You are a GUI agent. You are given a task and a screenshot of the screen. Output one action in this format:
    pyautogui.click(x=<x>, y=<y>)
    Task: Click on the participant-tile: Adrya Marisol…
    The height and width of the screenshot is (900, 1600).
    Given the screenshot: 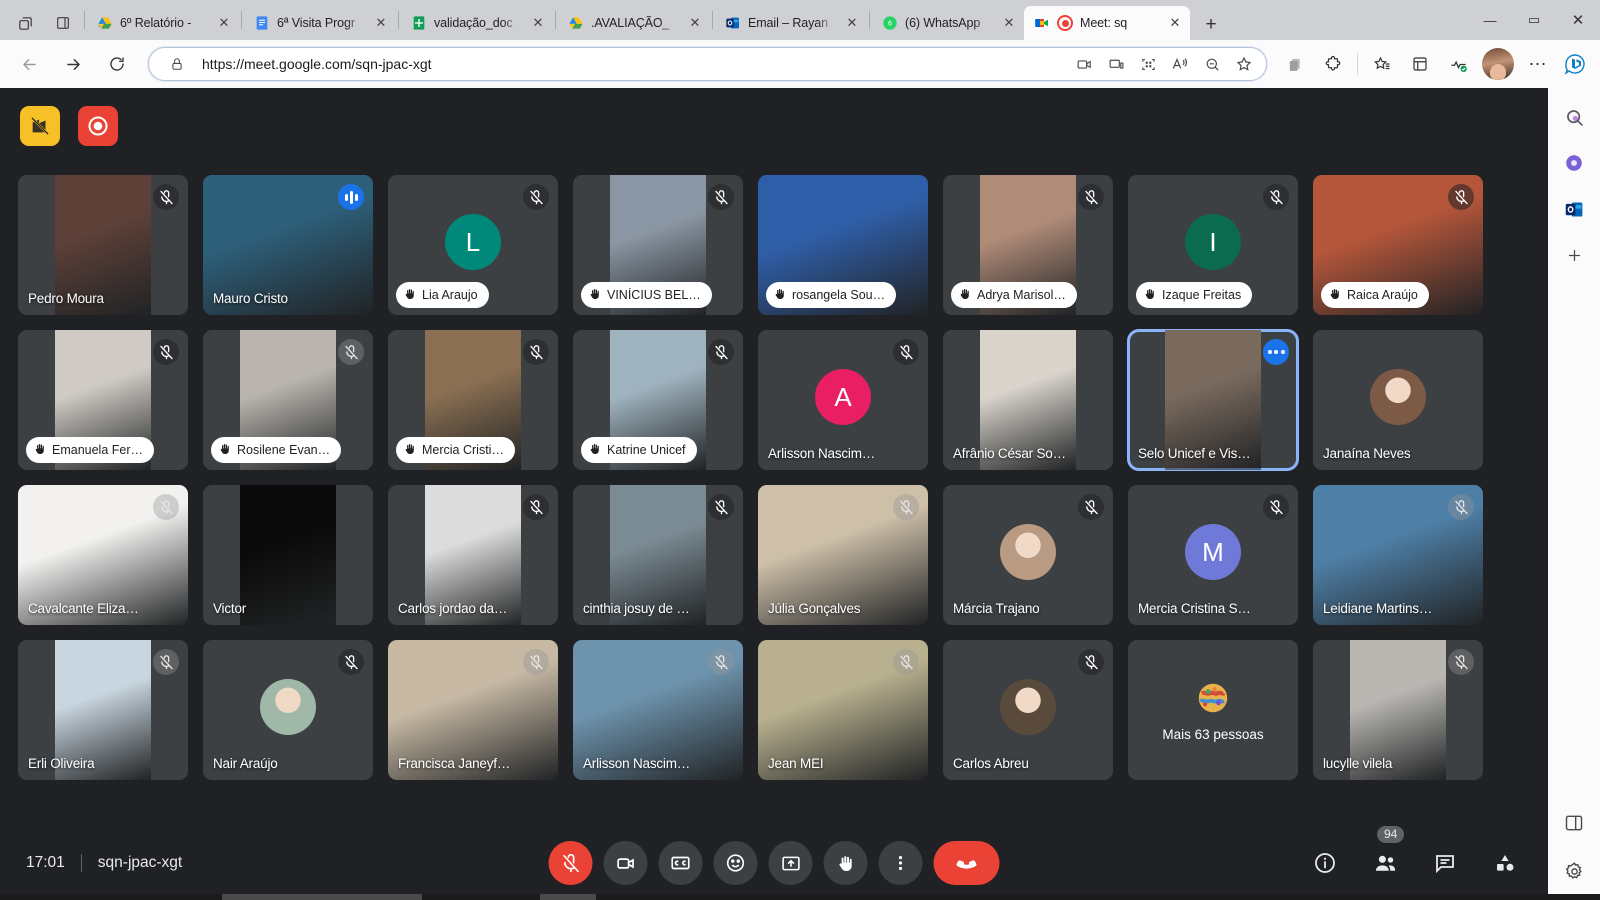 What is the action you would take?
    pyautogui.click(x=1028, y=245)
    